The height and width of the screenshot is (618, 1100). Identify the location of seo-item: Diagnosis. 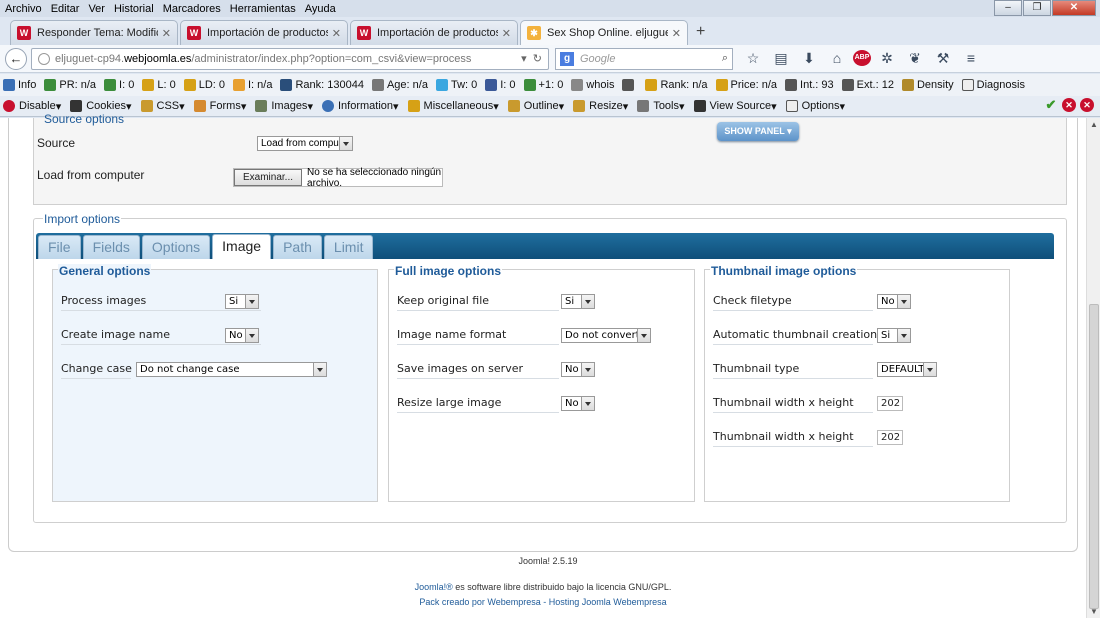
(993, 85).